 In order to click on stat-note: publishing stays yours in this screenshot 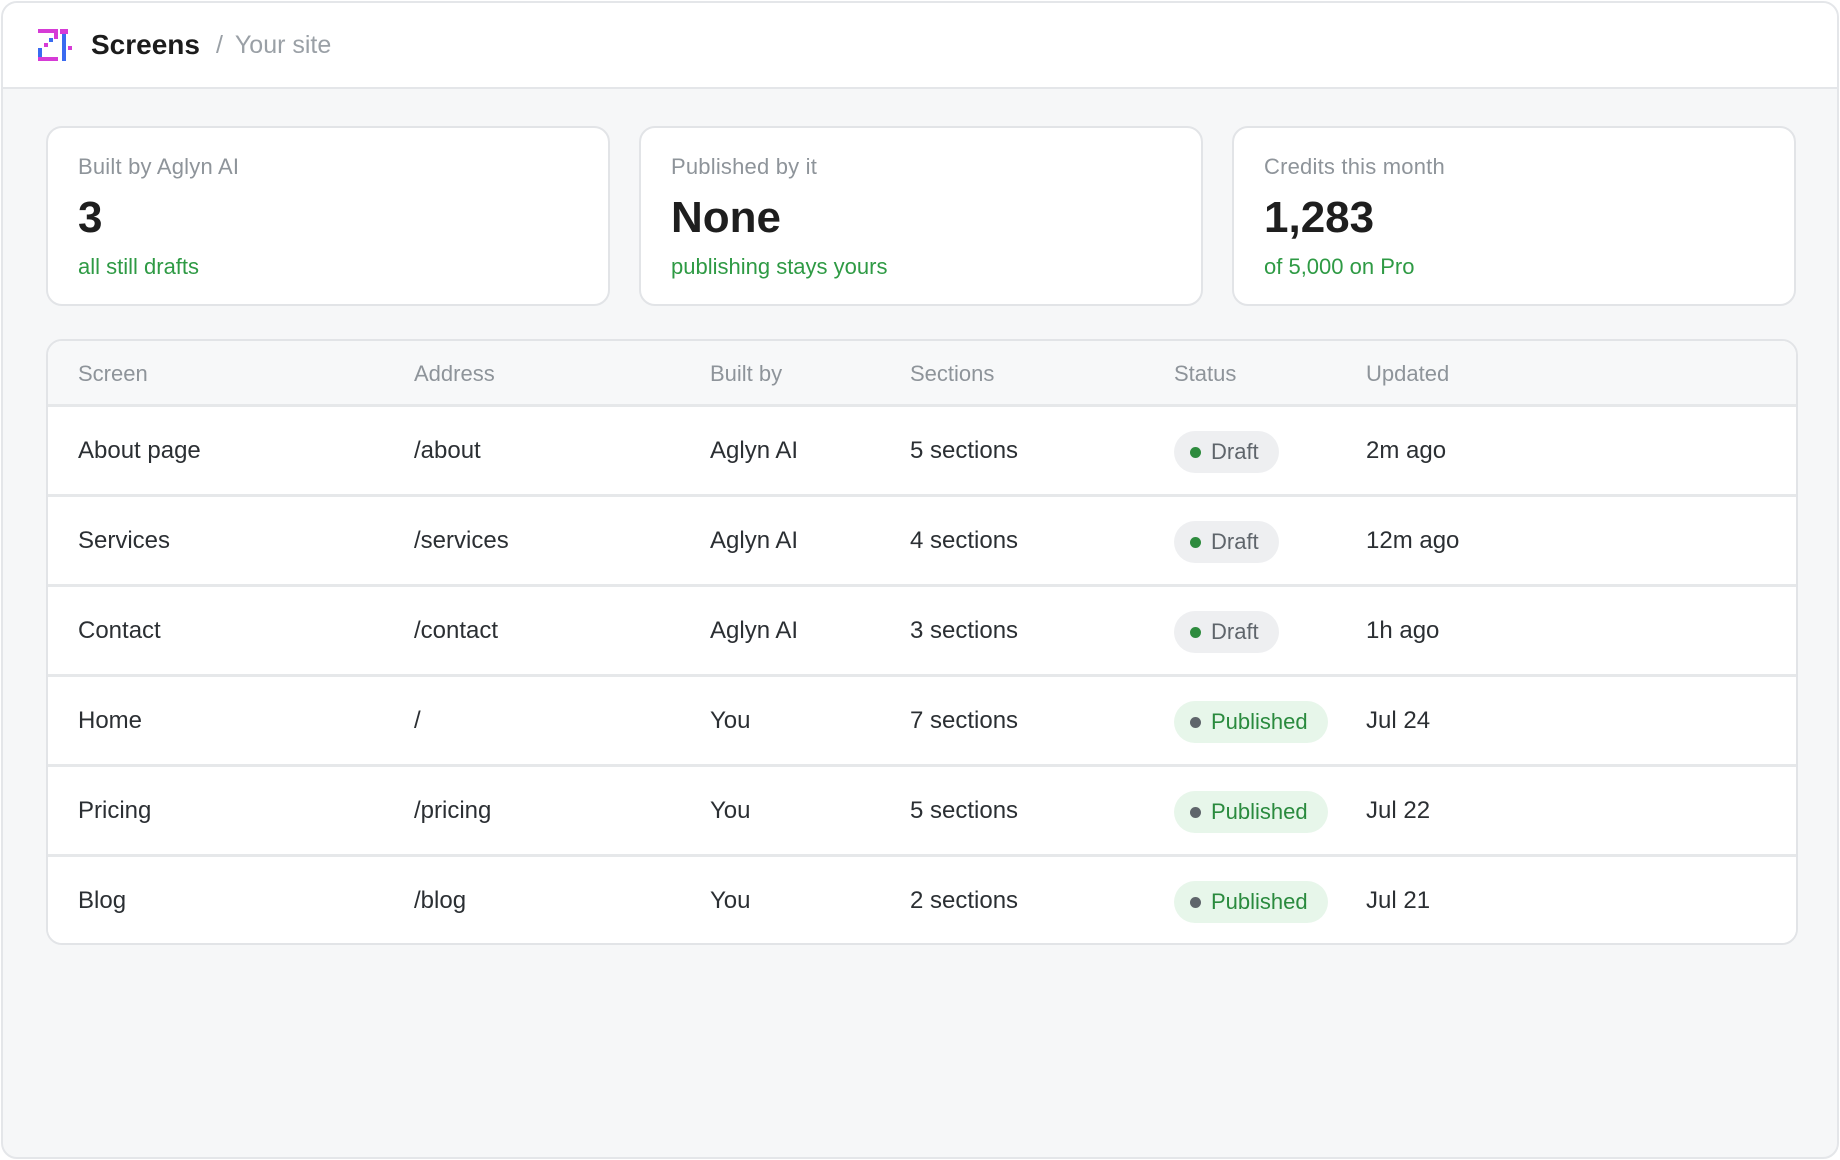, I will do `click(779, 266)`.